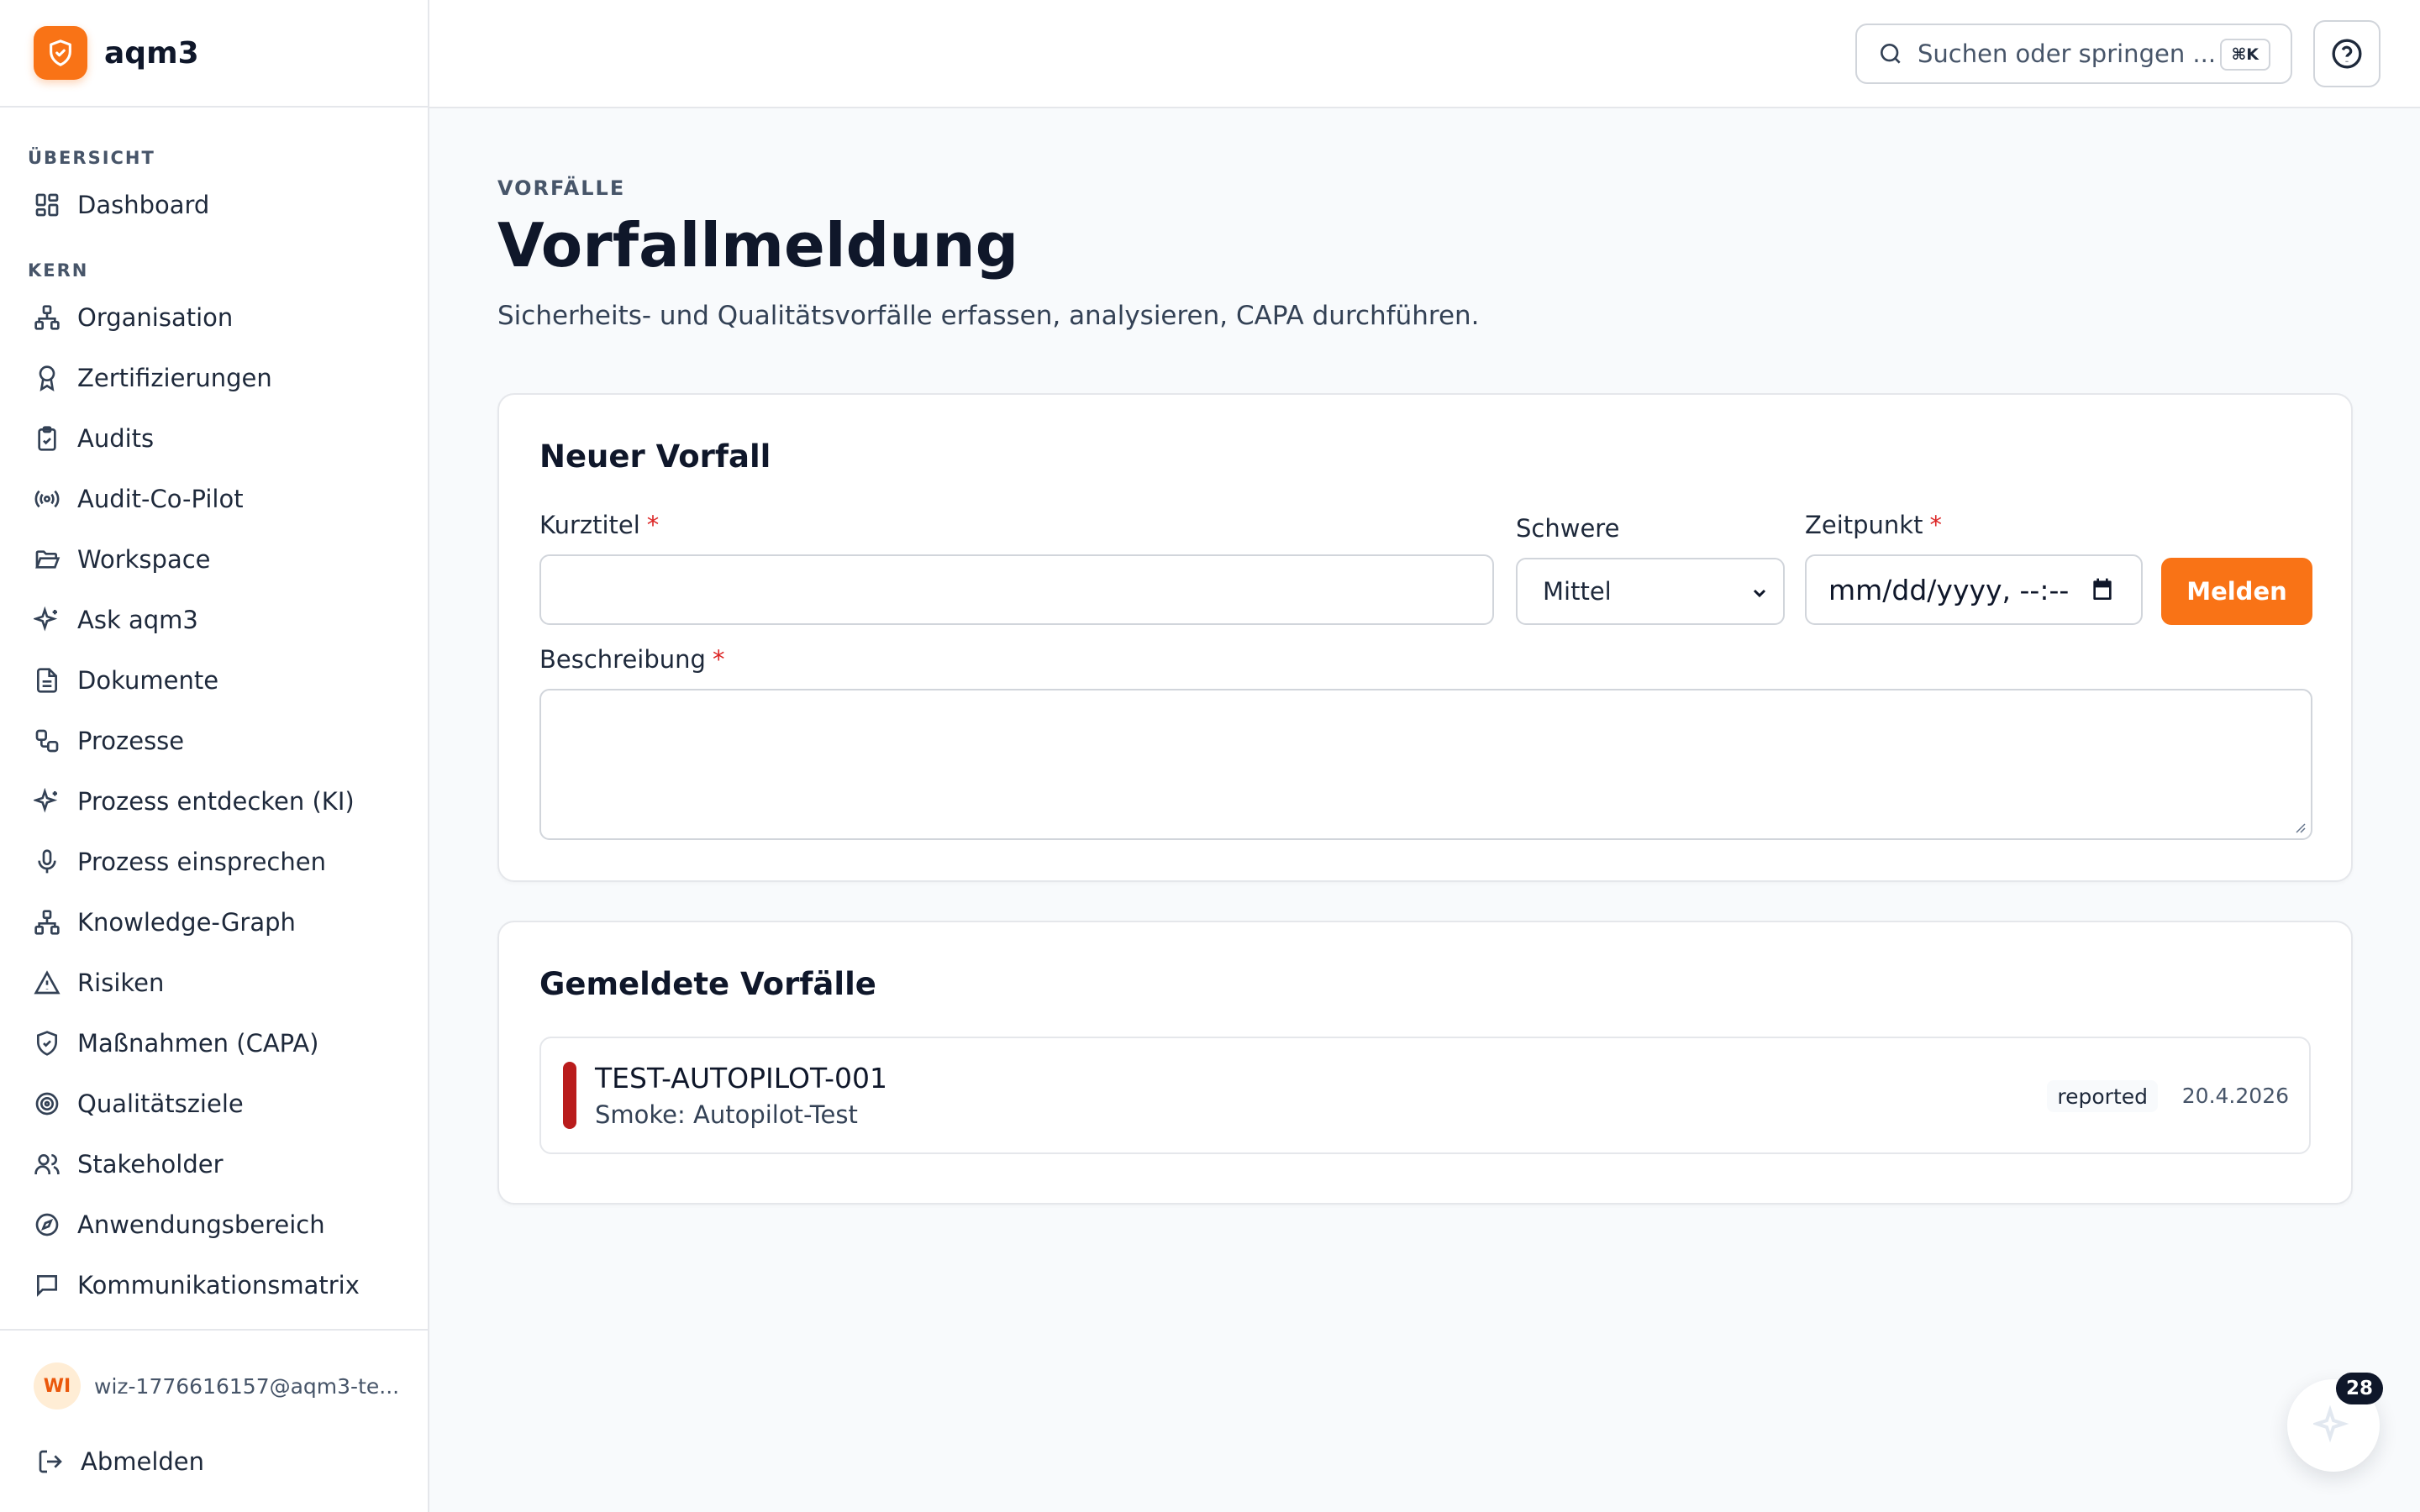  Describe the element at coordinates (655, 456) in the screenshot. I see `new-incident-title: Neuer Vorfall` at that location.